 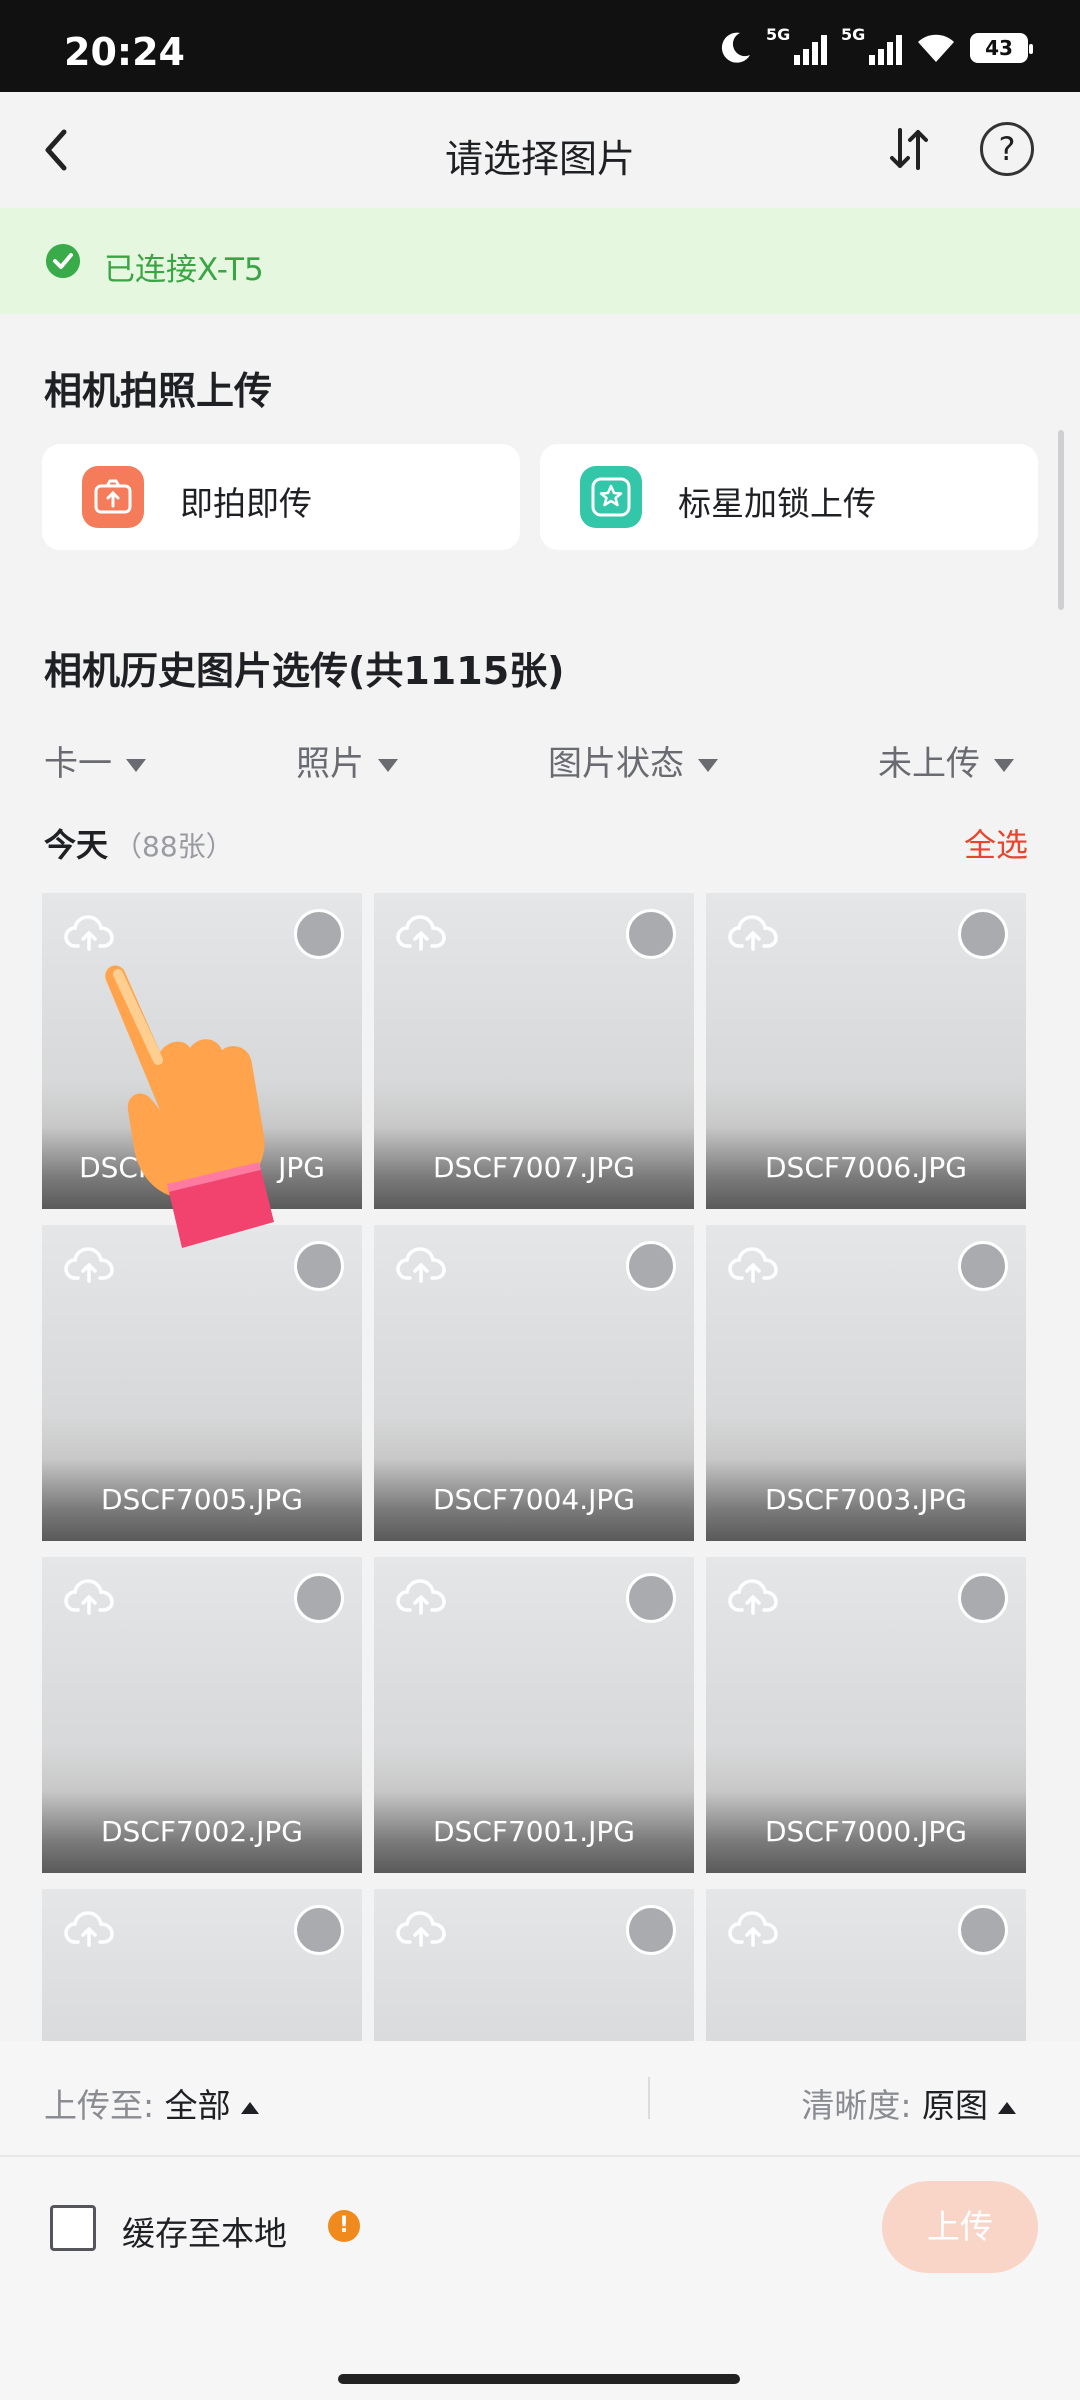 I want to click on filter-type: 照片, so click(x=347, y=760).